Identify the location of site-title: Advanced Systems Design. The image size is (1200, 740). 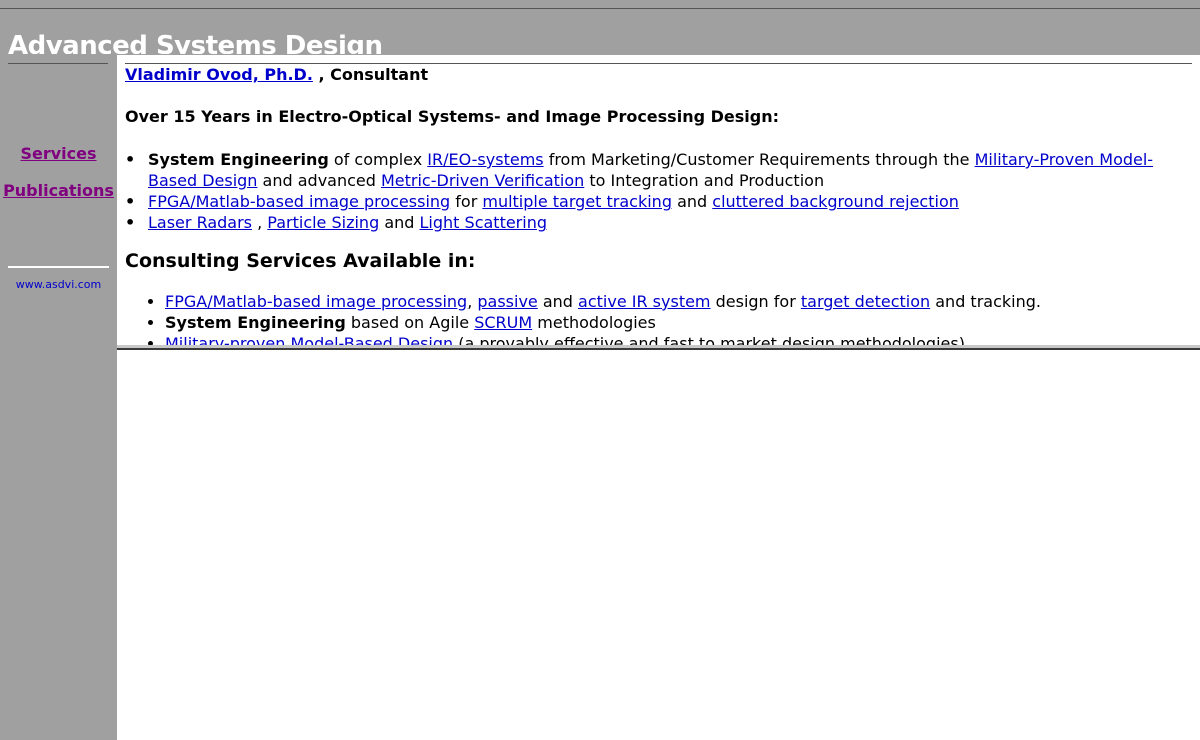
(195, 42).